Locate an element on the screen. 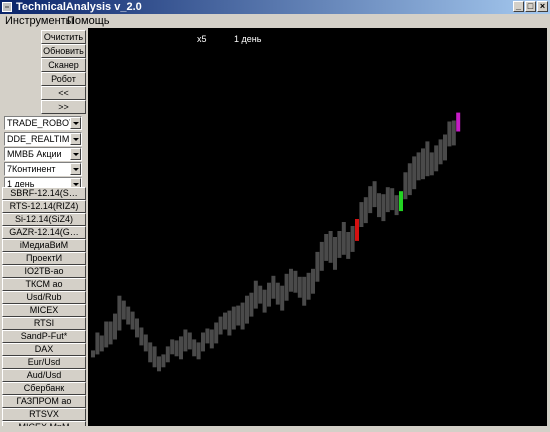  instrument-button: RTS-12.14(RIZ4) is located at coordinates (44, 206).